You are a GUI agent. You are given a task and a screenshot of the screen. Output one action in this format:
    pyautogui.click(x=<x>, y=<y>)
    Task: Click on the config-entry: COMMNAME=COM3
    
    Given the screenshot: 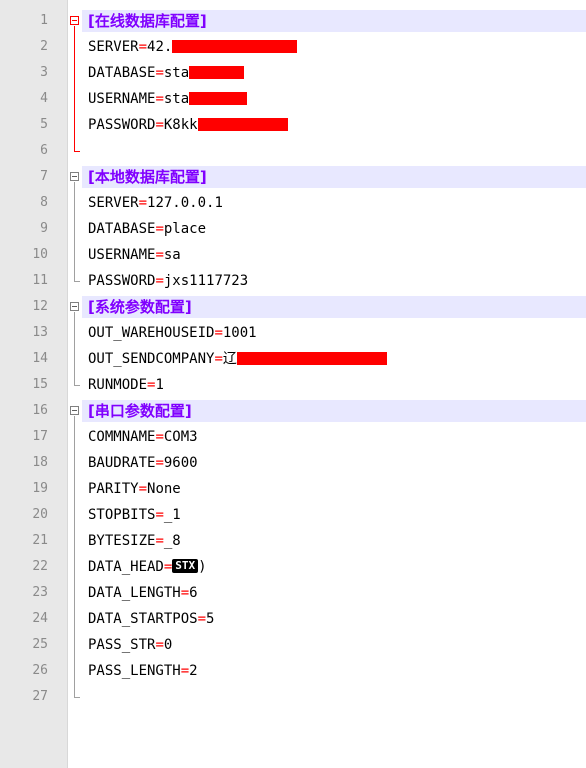 What is the action you would take?
    pyautogui.click(x=143, y=437)
    